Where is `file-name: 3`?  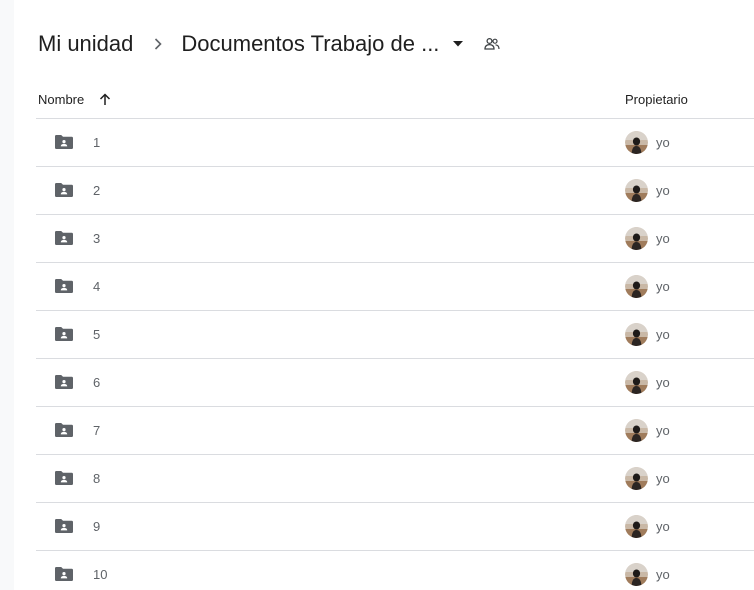
file-name: 3 is located at coordinates (97, 238).